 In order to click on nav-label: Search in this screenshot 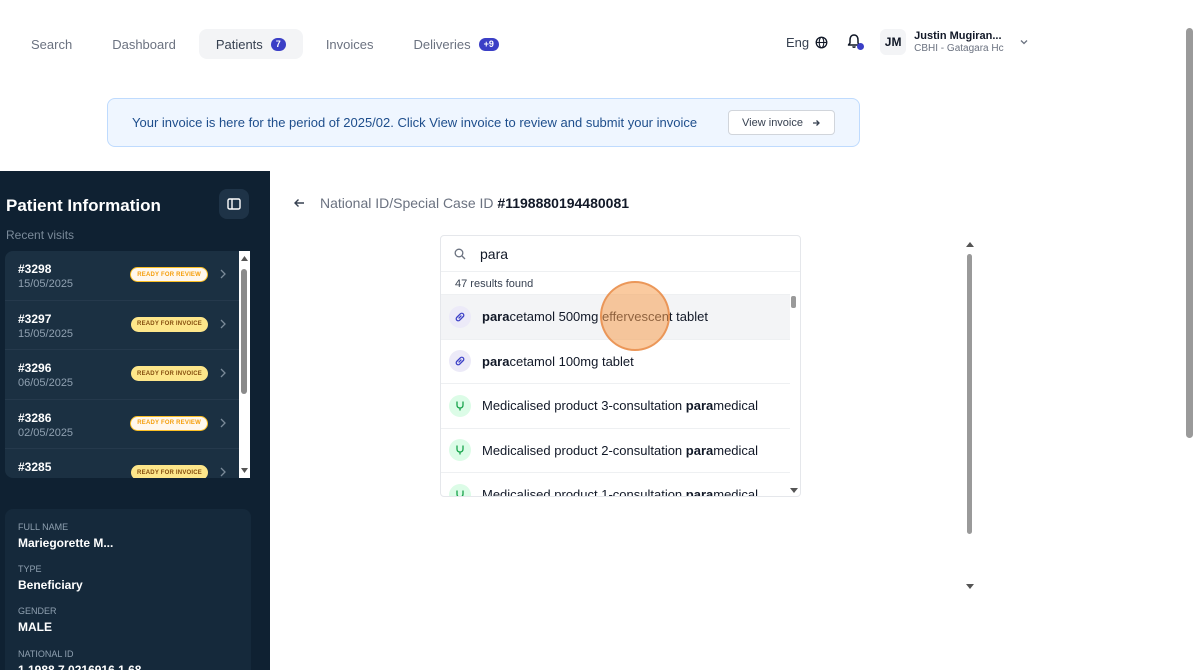, I will do `click(52, 44)`.